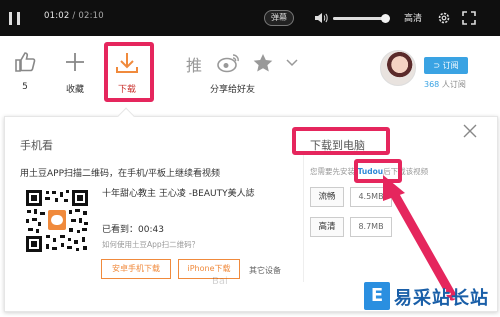 The image size is (500, 317). What do you see at coordinates (133, 230) in the screenshot?
I see `watched-progress: 已看到：00:43` at bounding box center [133, 230].